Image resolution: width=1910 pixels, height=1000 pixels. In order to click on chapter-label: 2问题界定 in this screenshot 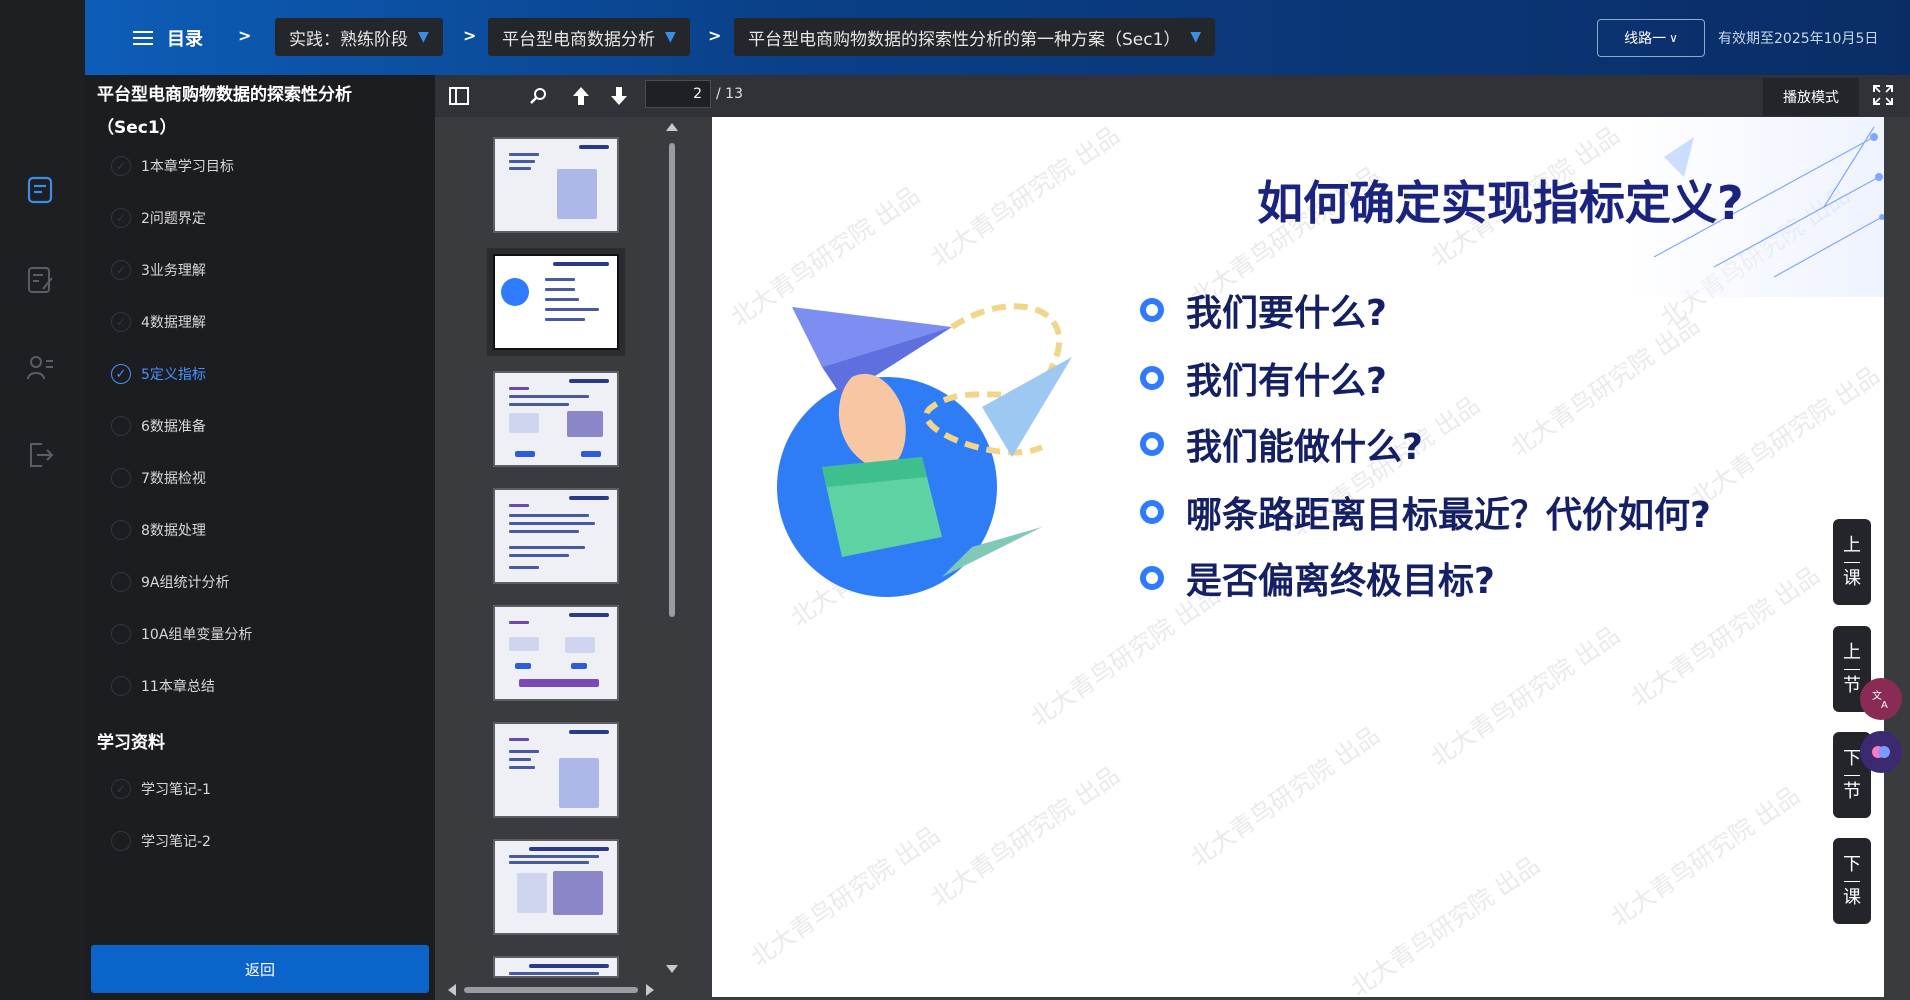, I will do `click(173, 219)`.